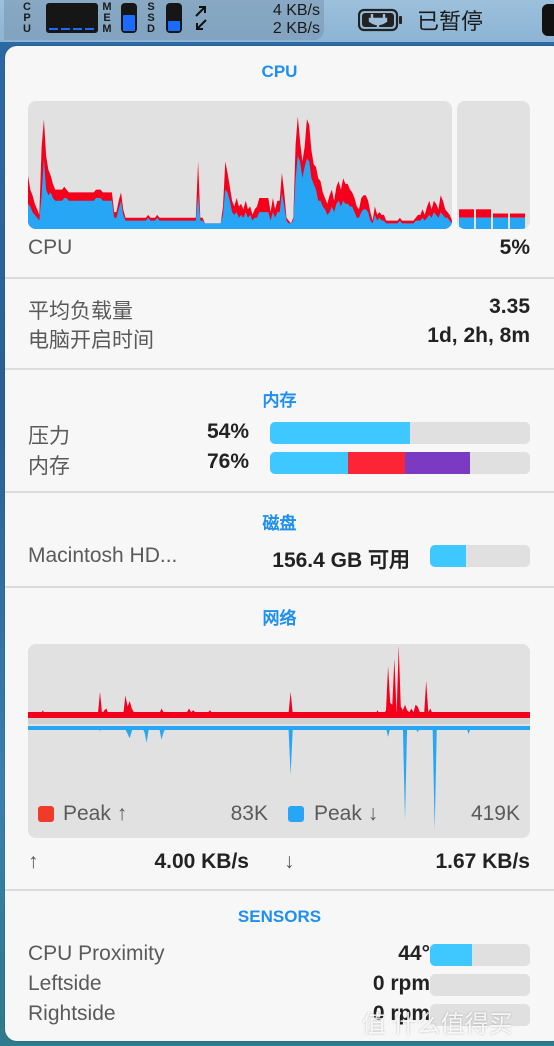 The image size is (554, 1046). Describe the element at coordinates (164, 20) in the screenshot. I see `stats-menubar-item: CPU MEM SSD 4 KB/s 2 KB/s` at that location.